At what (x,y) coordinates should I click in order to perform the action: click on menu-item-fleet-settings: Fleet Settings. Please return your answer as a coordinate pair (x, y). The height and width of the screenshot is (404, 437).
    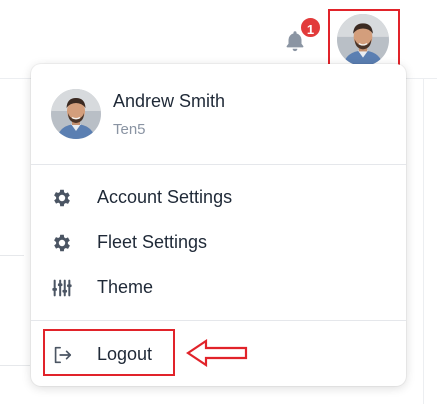
    Looking at the image, I should click on (218, 242).